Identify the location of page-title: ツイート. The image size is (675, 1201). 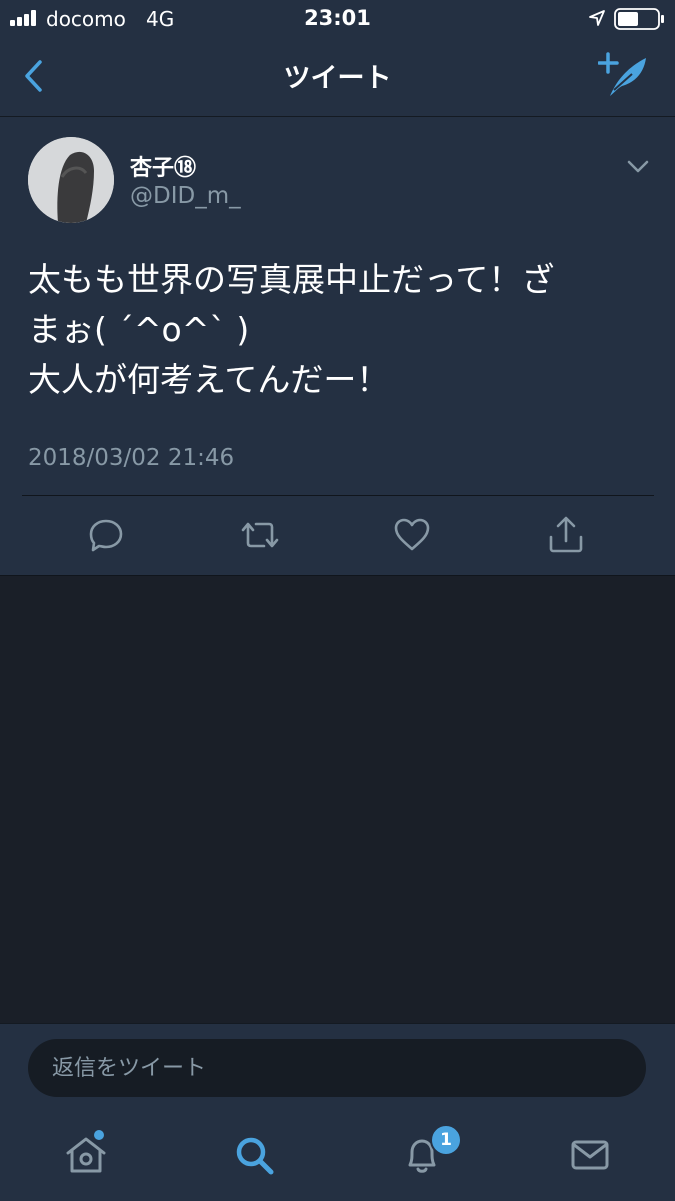
(337, 78).